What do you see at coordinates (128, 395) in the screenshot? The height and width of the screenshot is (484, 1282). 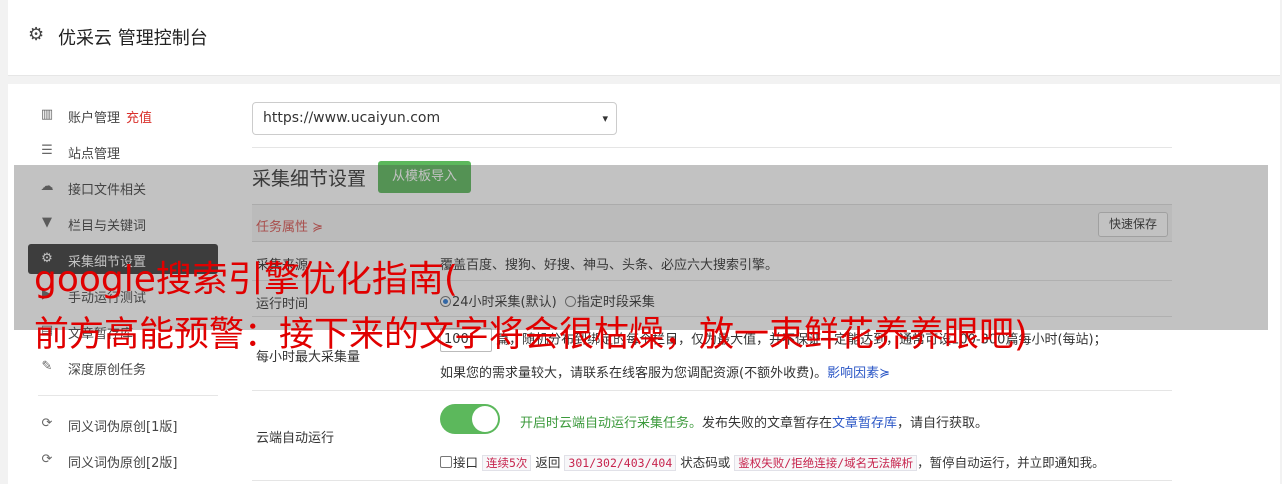 I see `sidebar-divider` at bounding box center [128, 395].